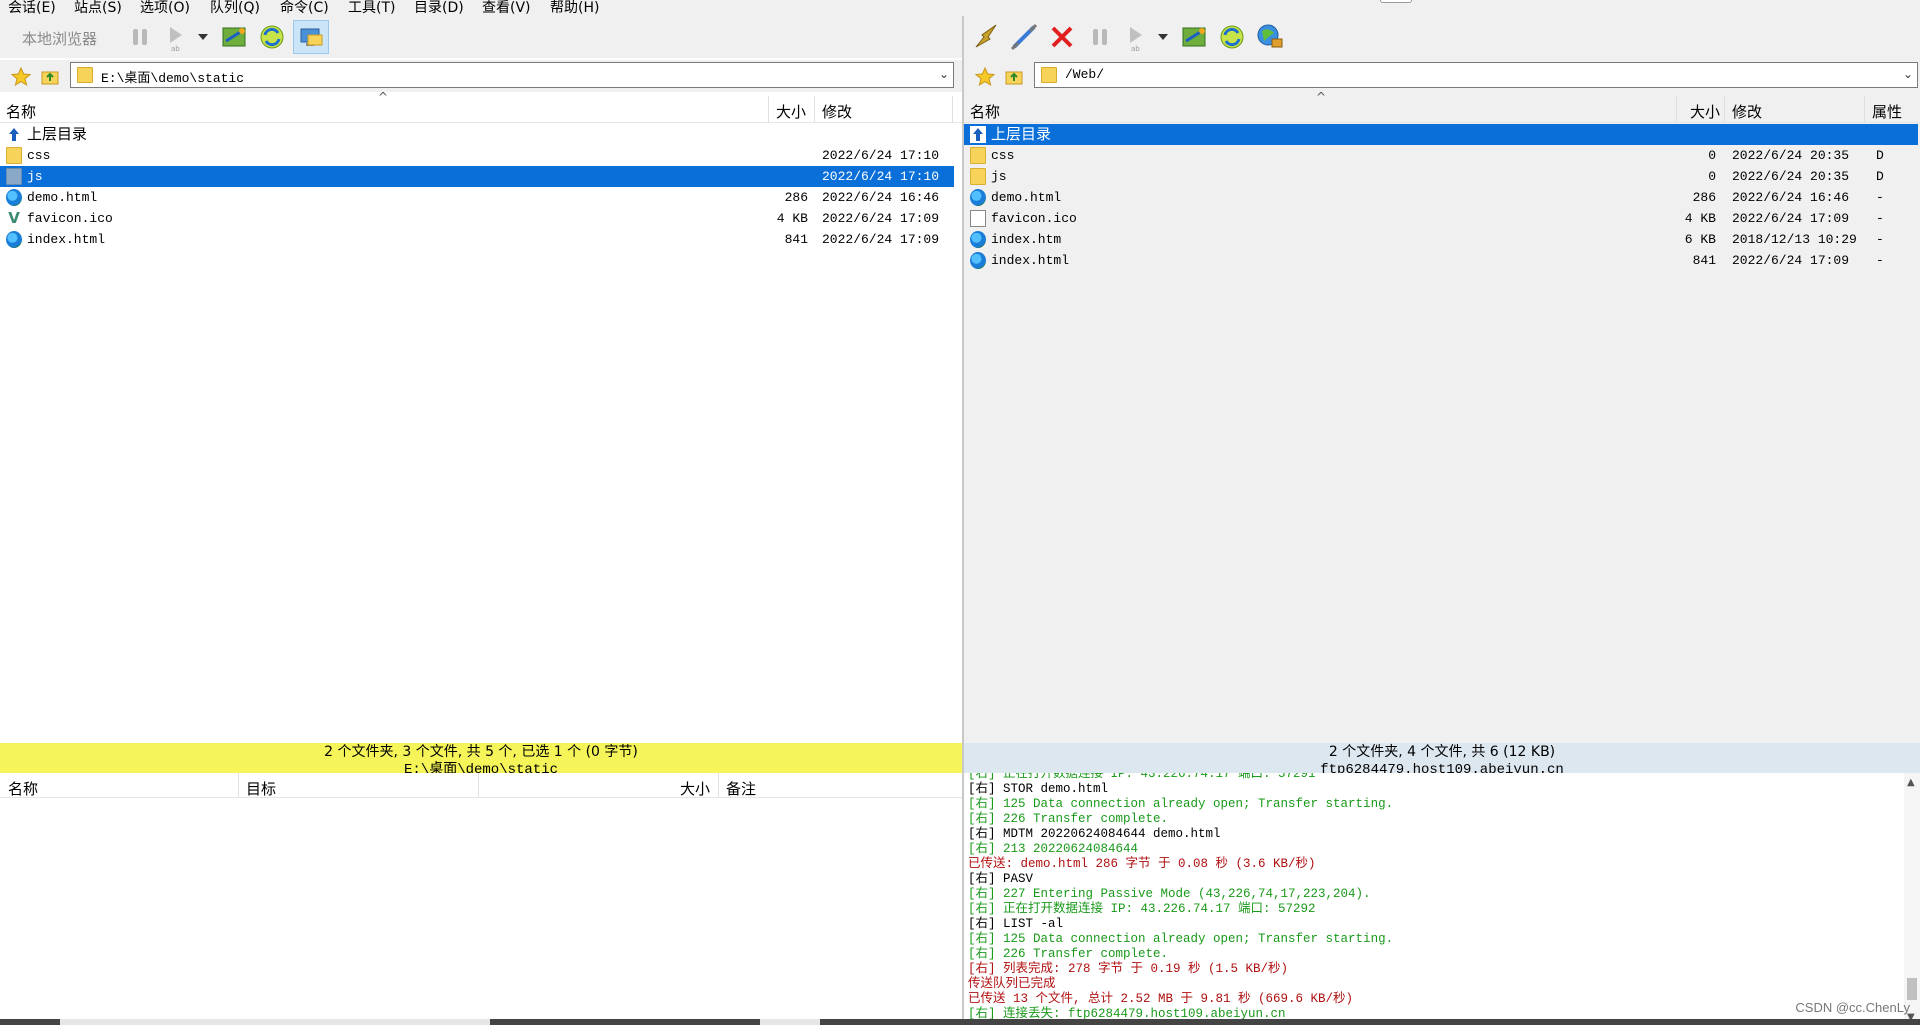  Describe the element at coordinates (371, 8) in the screenshot. I see `menu-tools: 工具(T)` at that location.